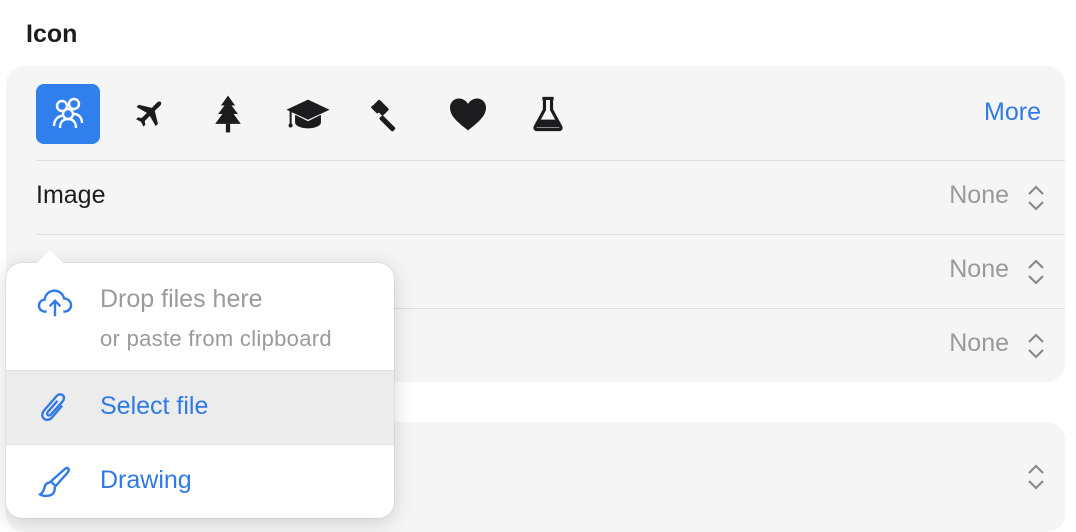  What do you see at coordinates (200, 481) in the screenshot?
I see `drawing-button: Drawing` at bounding box center [200, 481].